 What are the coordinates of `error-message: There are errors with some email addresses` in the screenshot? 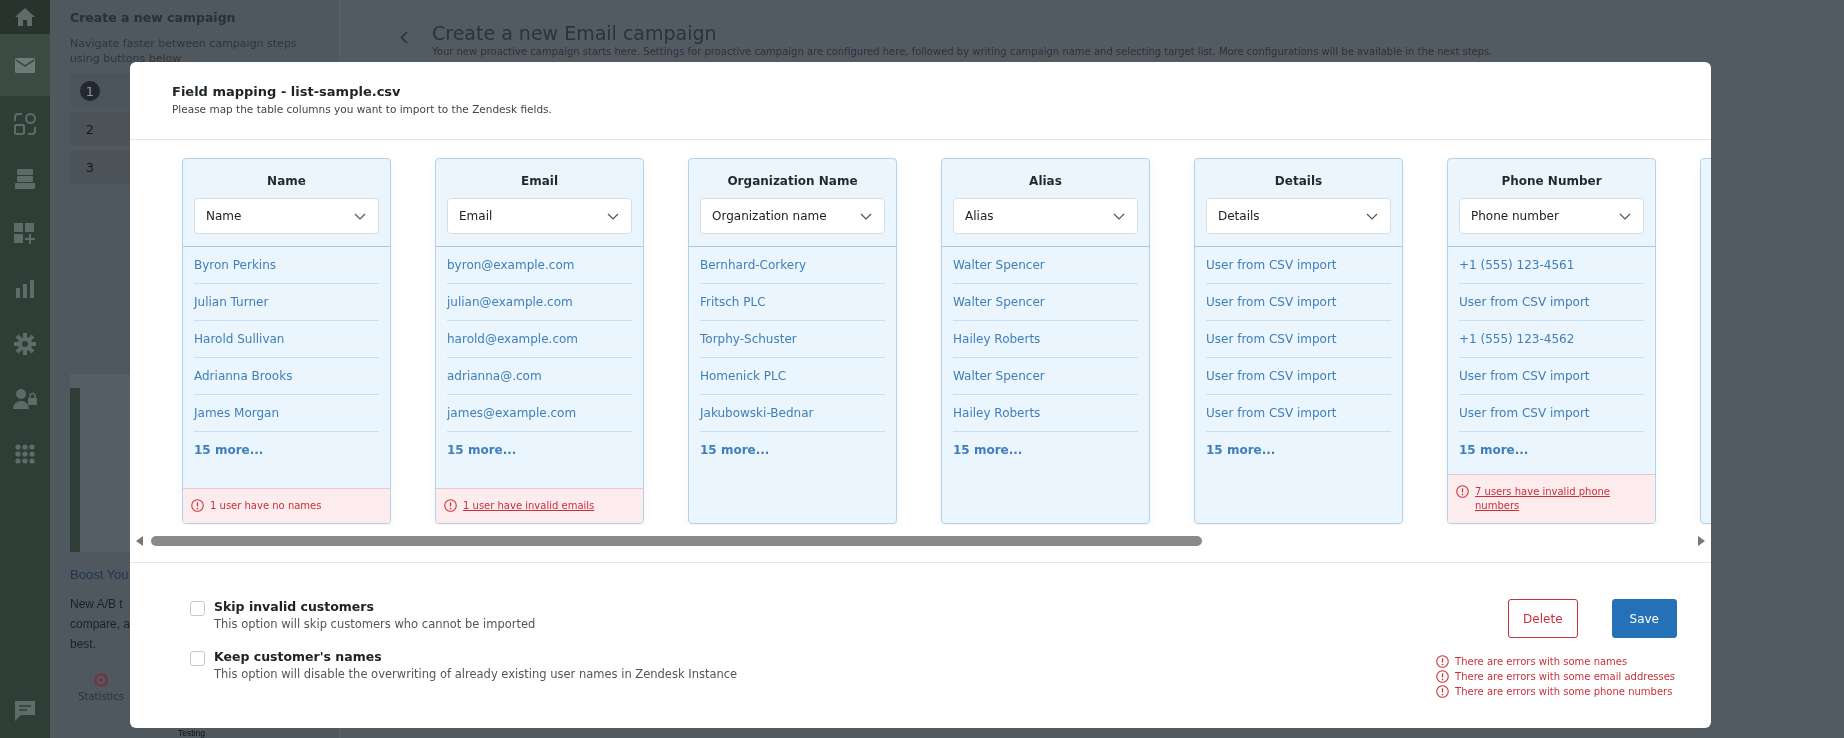 It's located at (1565, 677).